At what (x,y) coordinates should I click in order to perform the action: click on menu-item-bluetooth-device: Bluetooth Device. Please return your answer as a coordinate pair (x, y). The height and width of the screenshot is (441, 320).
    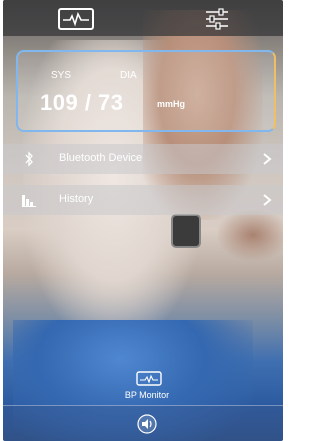
    Looking at the image, I should click on (143, 159).